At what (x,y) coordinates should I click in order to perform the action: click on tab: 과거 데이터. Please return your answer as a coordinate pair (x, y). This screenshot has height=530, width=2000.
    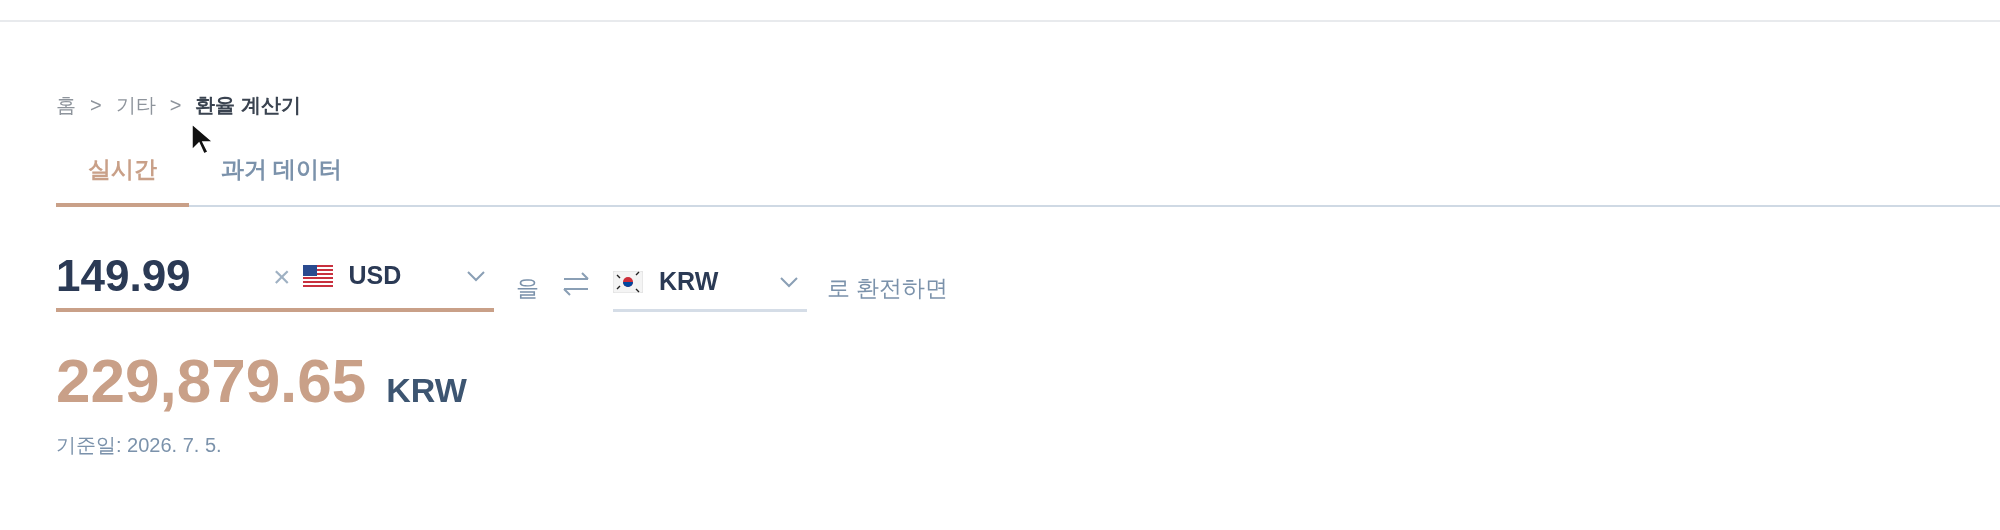
    Looking at the image, I should click on (282, 174).